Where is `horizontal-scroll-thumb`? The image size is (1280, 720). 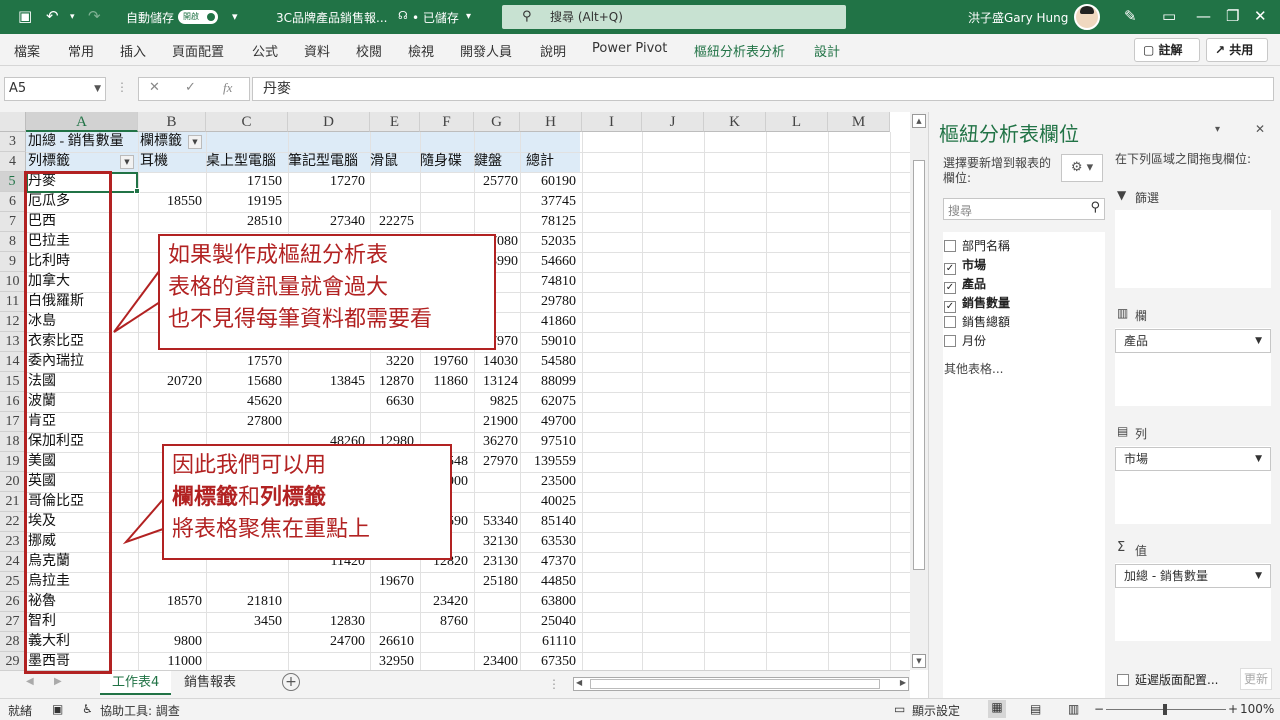 horizontal-scroll-thumb is located at coordinates (735, 684).